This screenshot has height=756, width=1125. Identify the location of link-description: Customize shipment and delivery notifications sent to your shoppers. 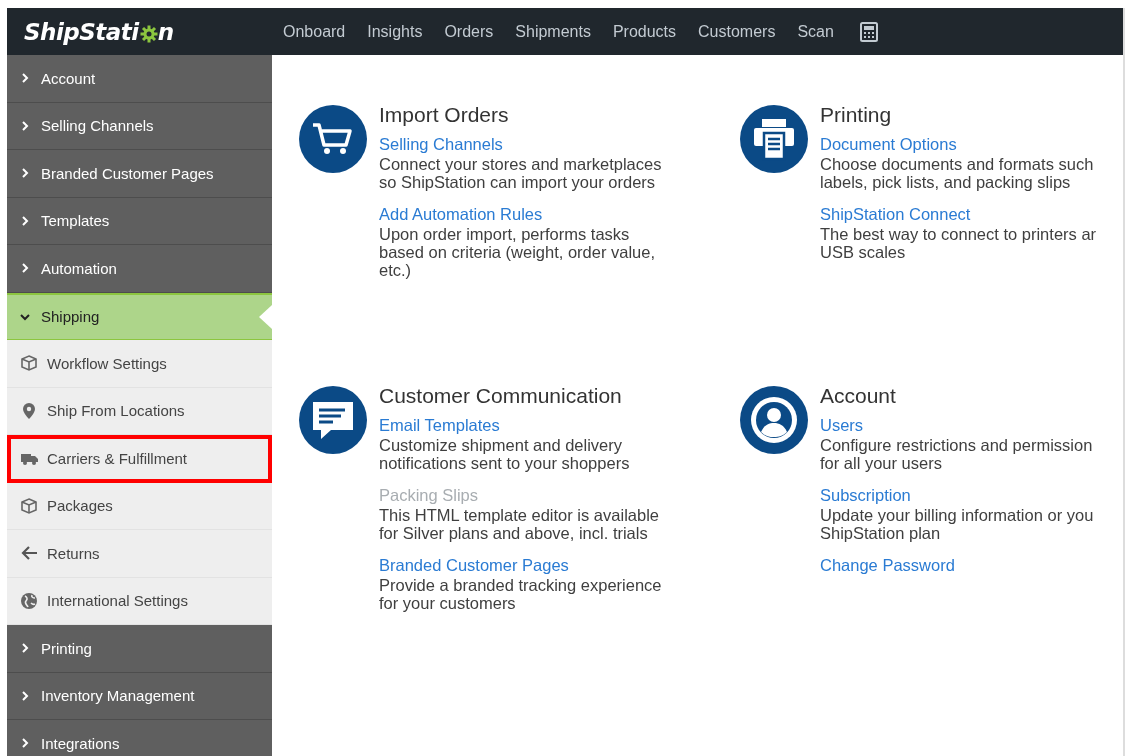
(505, 454).